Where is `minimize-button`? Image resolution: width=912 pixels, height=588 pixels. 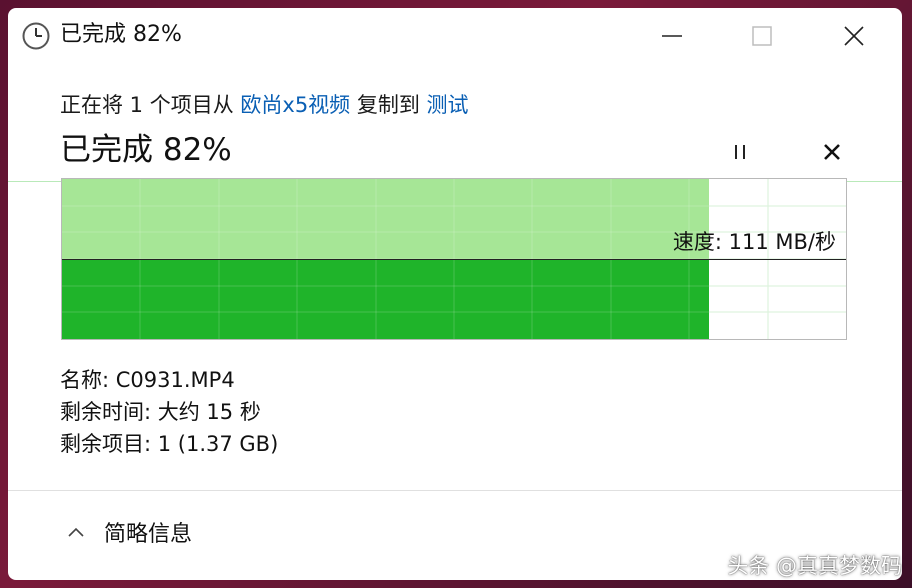
minimize-button is located at coordinates (672, 36).